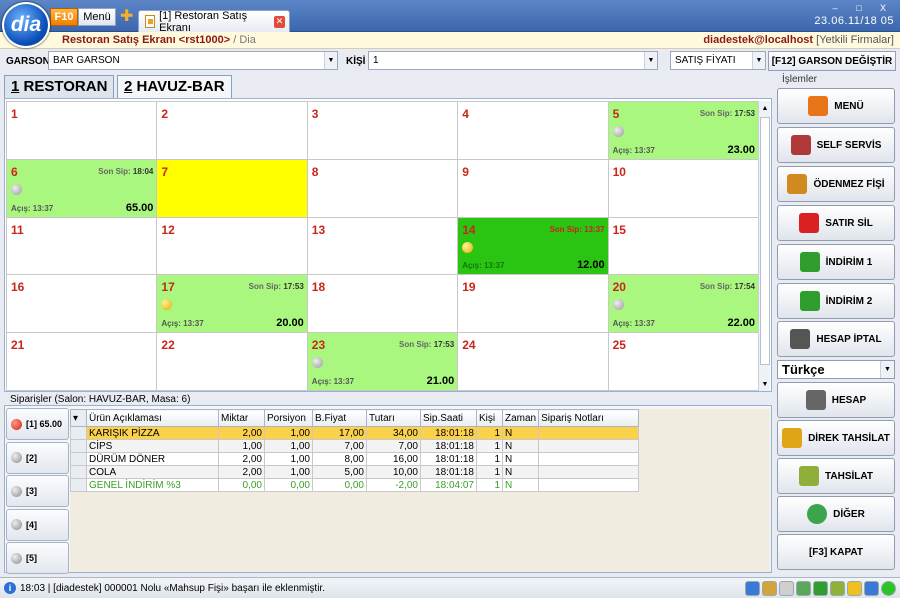 Image resolution: width=900 pixels, height=598 pixels. I want to click on column-header: Porsiyon, so click(288, 418).